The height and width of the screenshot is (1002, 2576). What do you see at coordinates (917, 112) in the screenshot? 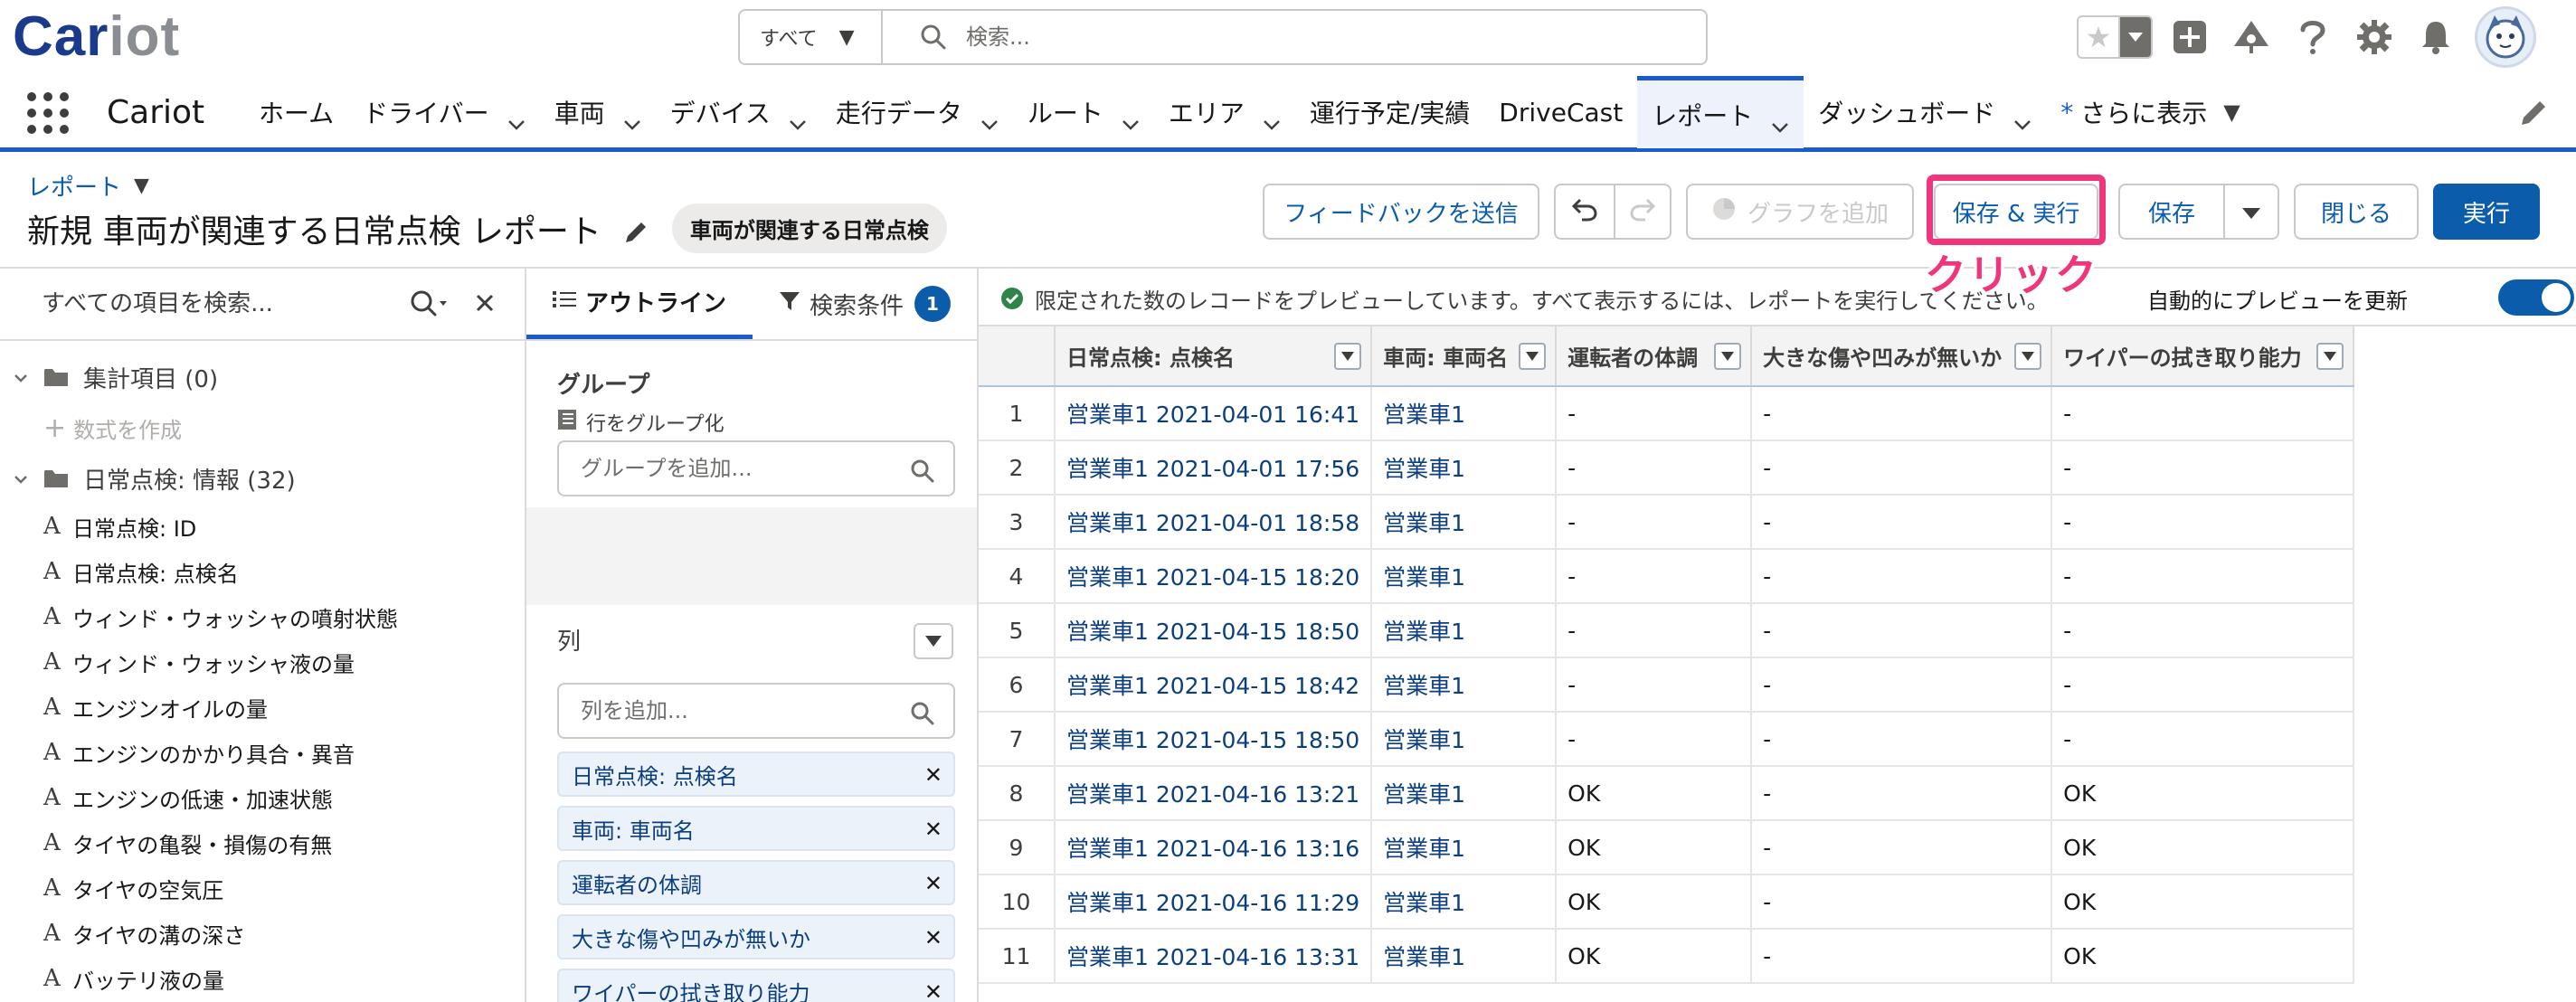
I see `nav-item: 走行データ` at bounding box center [917, 112].